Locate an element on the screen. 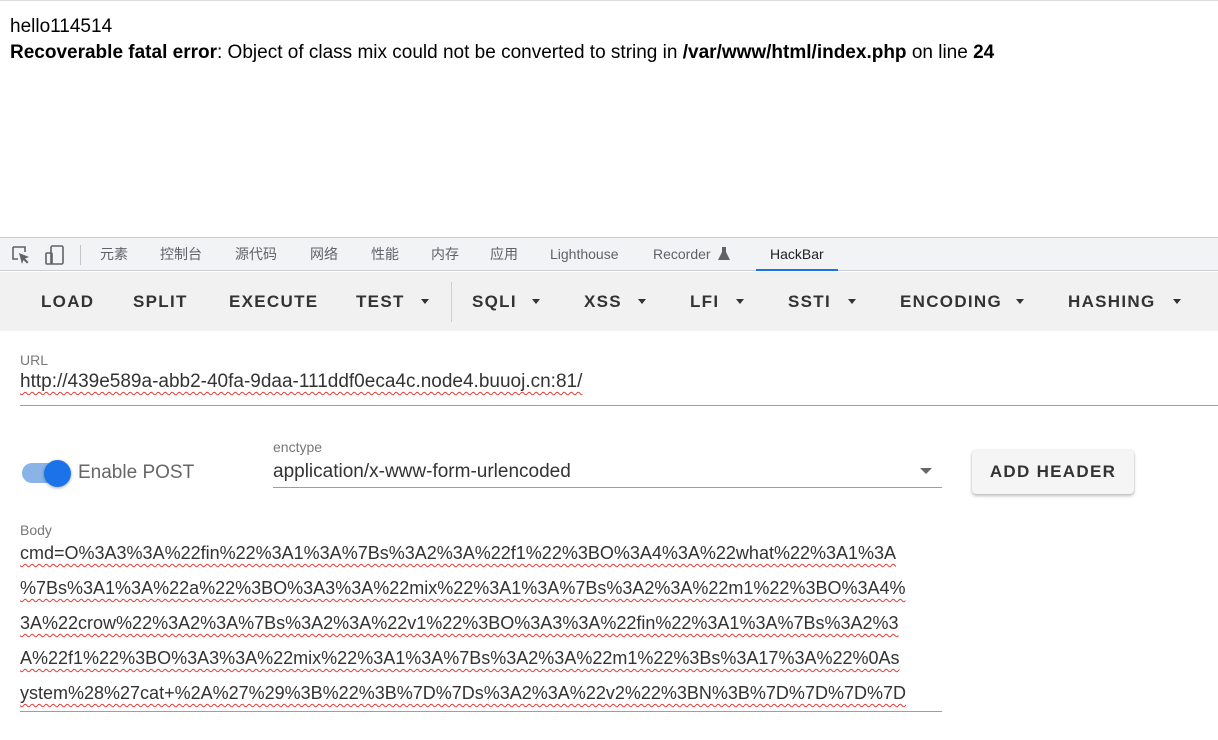 The height and width of the screenshot is (740, 1218). tab-hackbar: HackBar is located at coordinates (797, 254).